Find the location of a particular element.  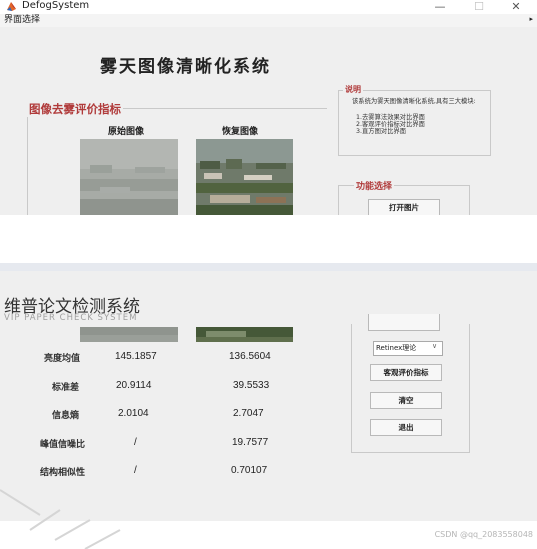

metric-original-psnr: / is located at coordinates (135, 442).